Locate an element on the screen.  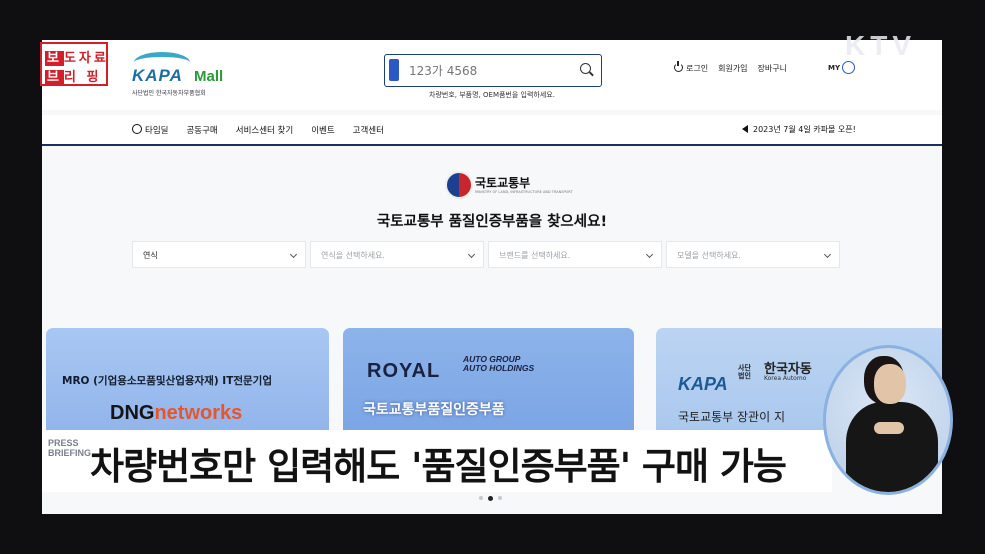
logo-kapa-text: KAPA is located at coordinates (157, 75).